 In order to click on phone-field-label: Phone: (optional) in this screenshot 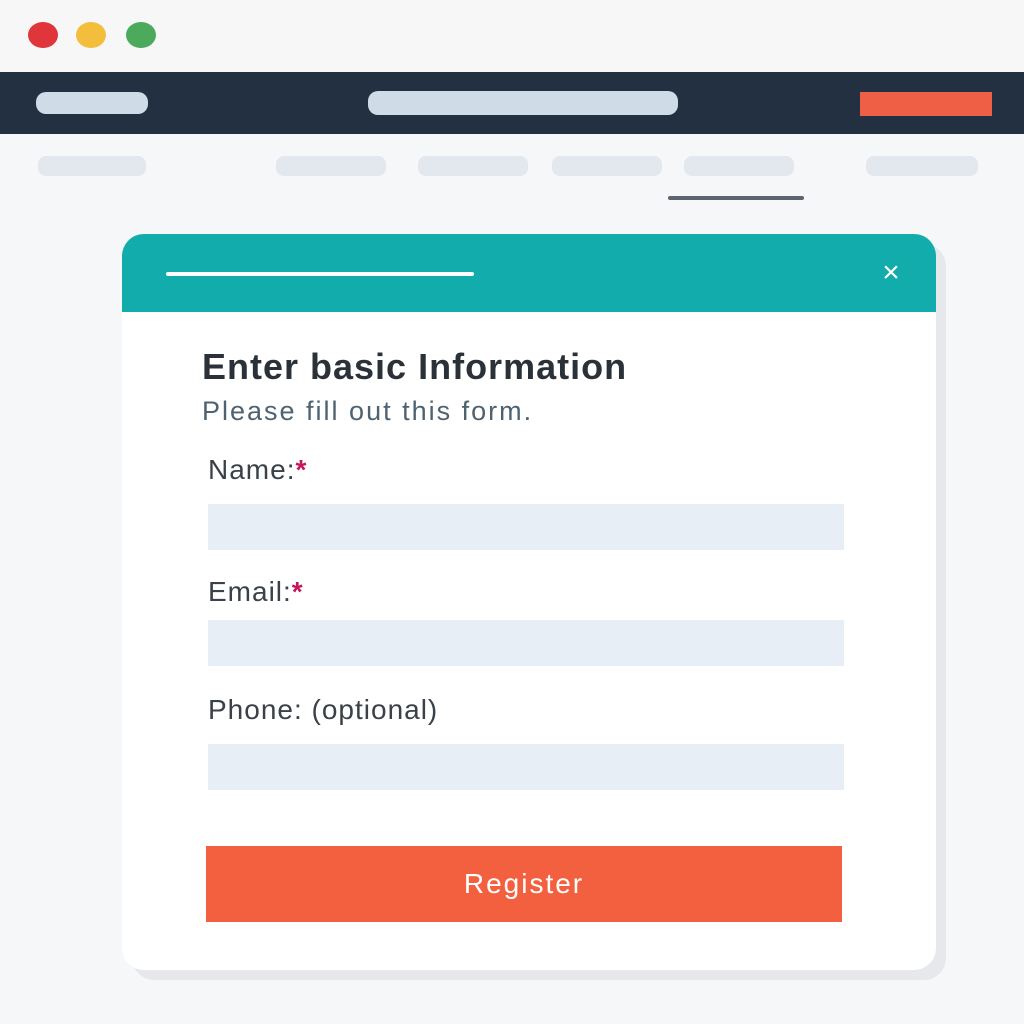, I will do `click(508, 710)`.